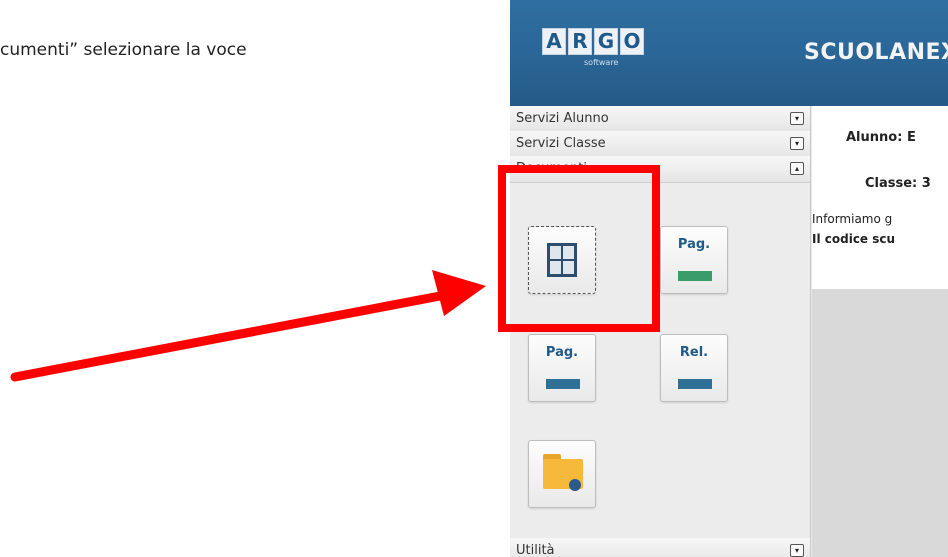  What do you see at coordinates (632, 41) in the screenshot?
I see `logo-letter: O` at bounding box center [632, 41].